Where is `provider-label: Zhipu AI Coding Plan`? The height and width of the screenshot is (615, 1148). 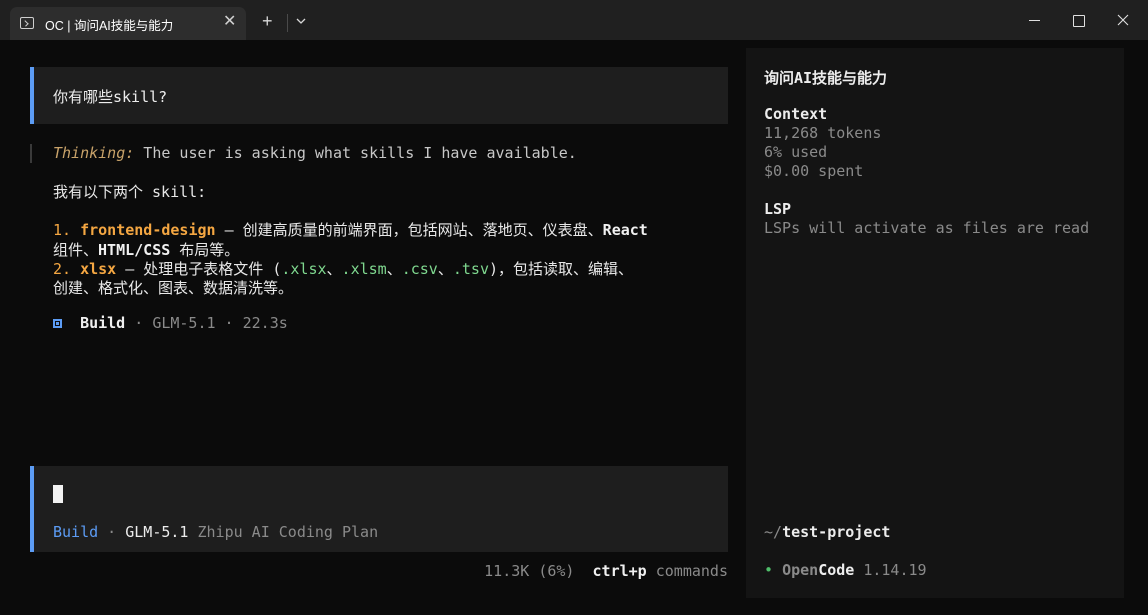
provider-label: Zhipu AI Coding Plan is located at coordinates (283, 532).